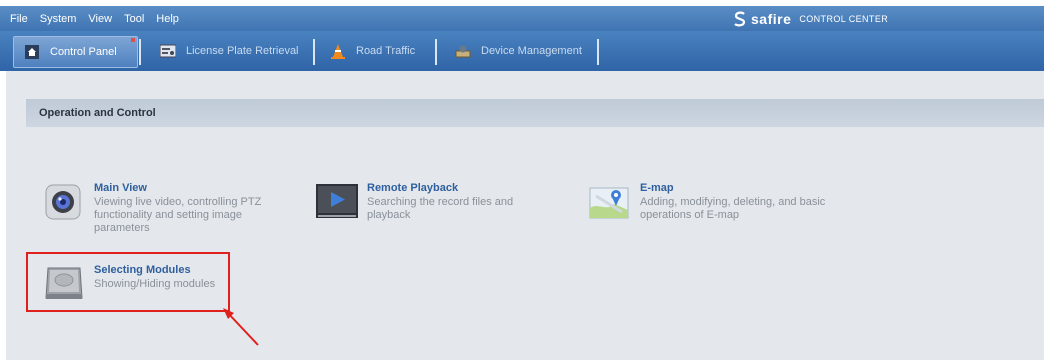 Image resolution: width=1060 pixels, height=360 pixels. What do you see at coordinates (413, 188) in the screenshot?
I see `module-title: Remote Playback` at bounding box center [413, 188].